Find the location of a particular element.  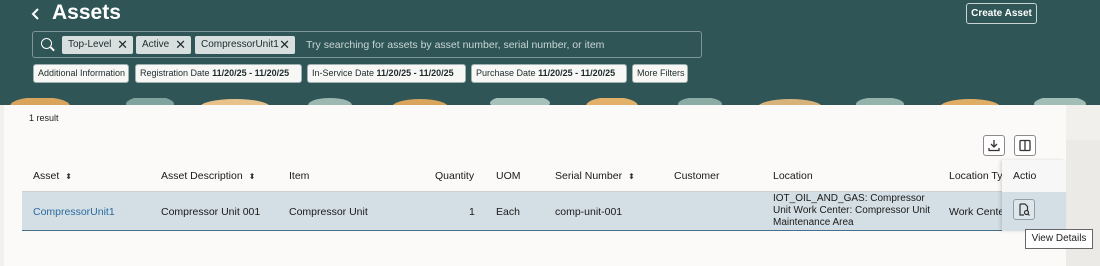

chip-label: Top-Level is located at coordinates (90, 44).